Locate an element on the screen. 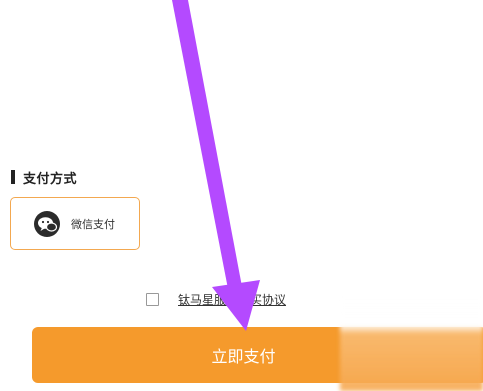 The image size is (483, 391). payment-method-header: 支付方式 is located at coordinates (44, 178).